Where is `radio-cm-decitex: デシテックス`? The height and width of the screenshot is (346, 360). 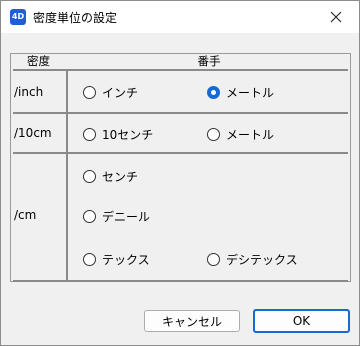 radio-cm-decitex: デシテックス is located at coordinates (252, 259).